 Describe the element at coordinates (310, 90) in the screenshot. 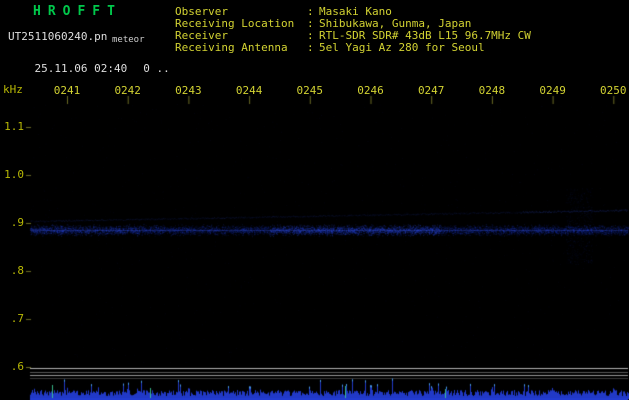

I see `time-tick-label: 0245` at that location.